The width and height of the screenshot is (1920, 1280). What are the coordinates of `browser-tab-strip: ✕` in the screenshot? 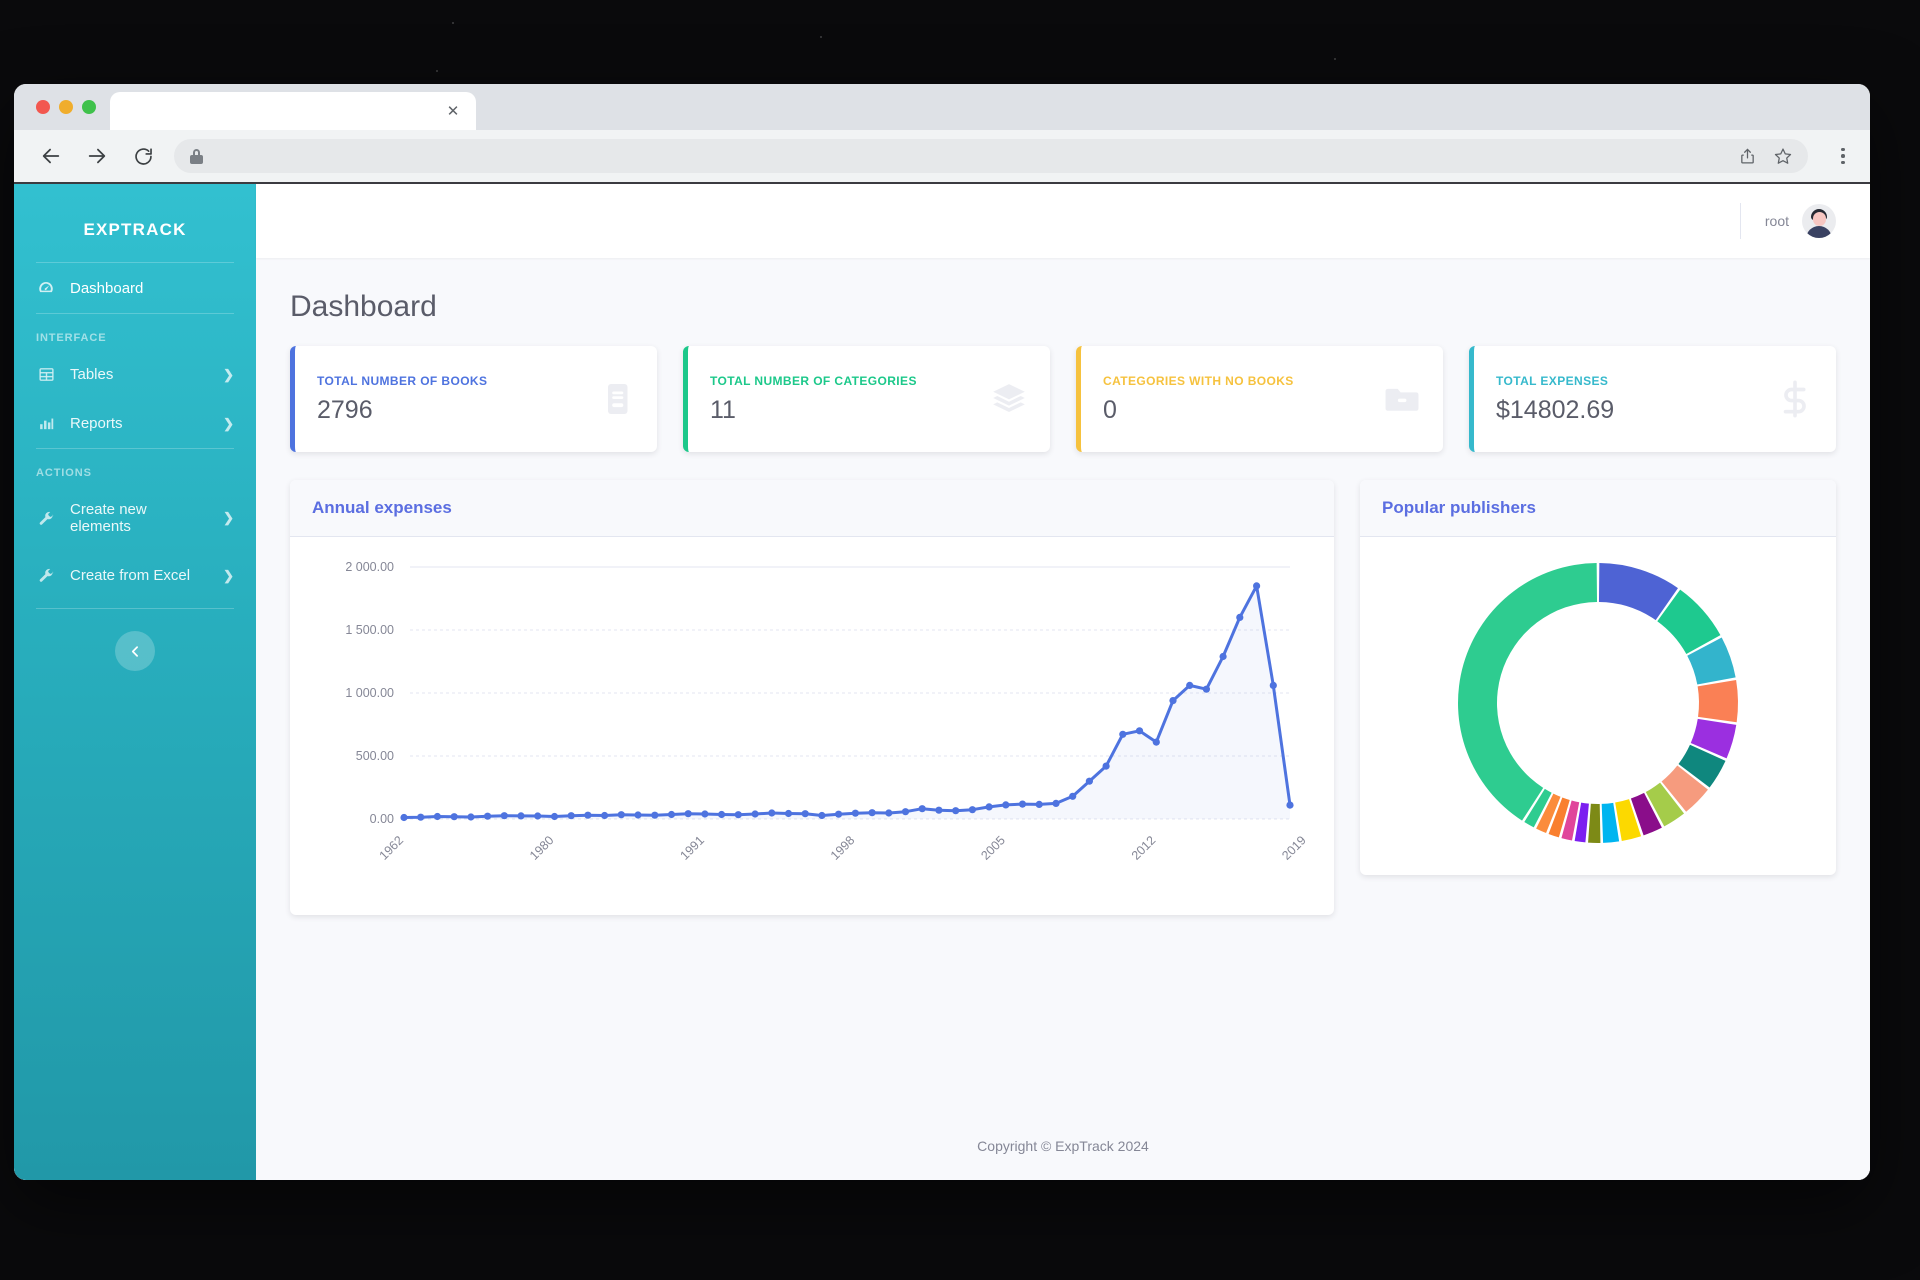 It's located at (942, 107).